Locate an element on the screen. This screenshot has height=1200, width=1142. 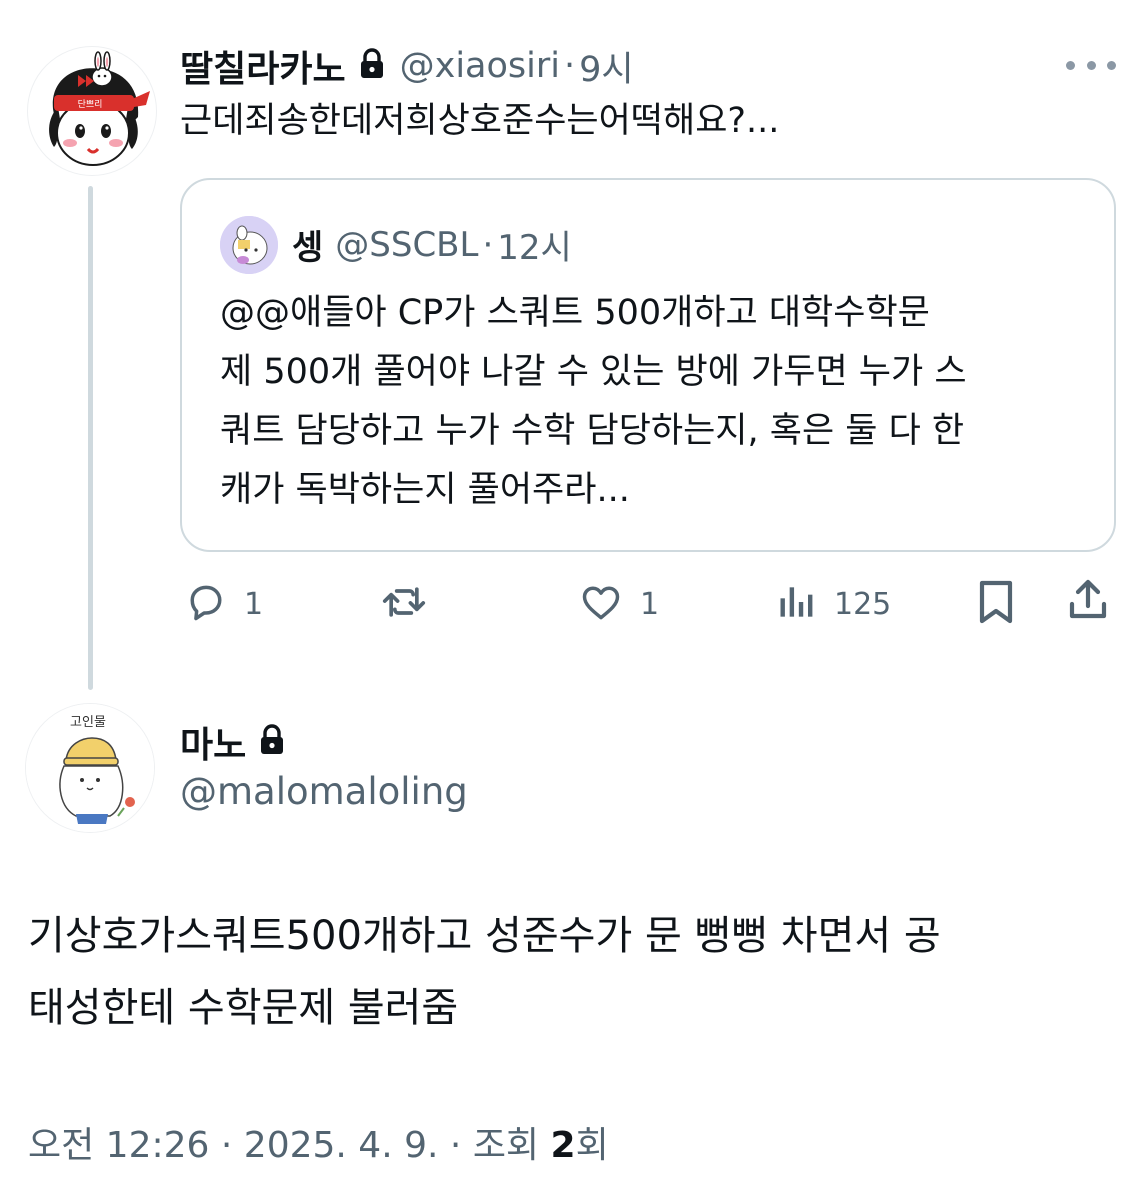
bookmark-icon is located at coordinates (996, 604).